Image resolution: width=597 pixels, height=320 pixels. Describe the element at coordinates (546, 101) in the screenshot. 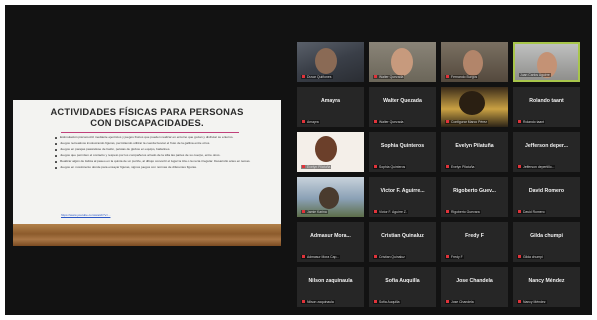

I see `participant-name: Rolando taant` at that location.